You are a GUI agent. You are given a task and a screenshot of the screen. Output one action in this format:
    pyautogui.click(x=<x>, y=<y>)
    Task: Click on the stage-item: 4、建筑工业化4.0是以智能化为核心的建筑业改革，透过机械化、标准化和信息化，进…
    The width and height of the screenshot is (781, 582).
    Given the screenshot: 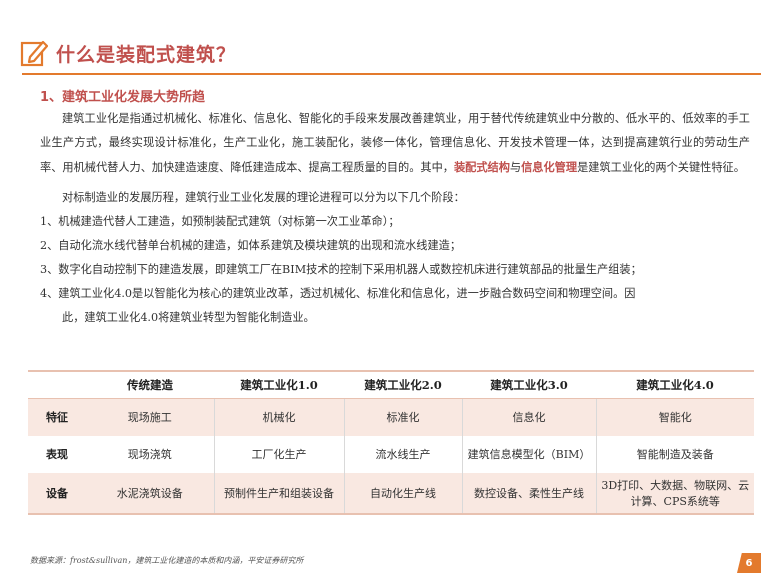 What is the action you would take?
    pyautogui.click(x=338, y=293)
    